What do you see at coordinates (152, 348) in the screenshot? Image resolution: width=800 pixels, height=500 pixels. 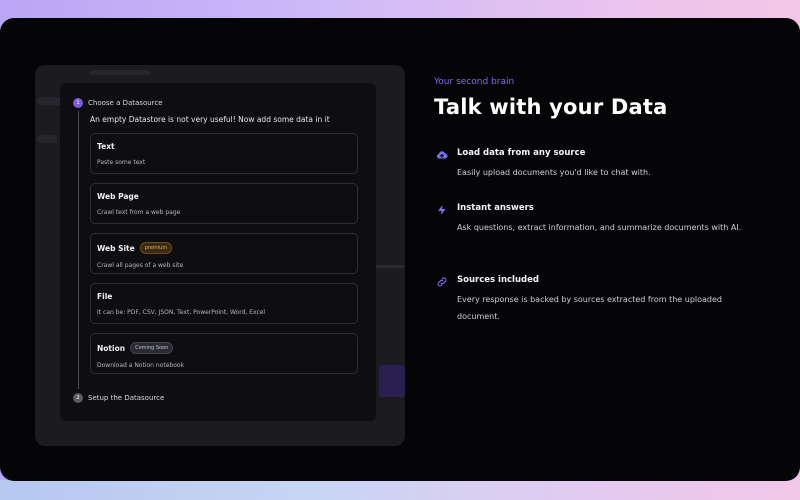 I see `coming-soon-badge: Coming Soon` at bounding box center [152, 348].